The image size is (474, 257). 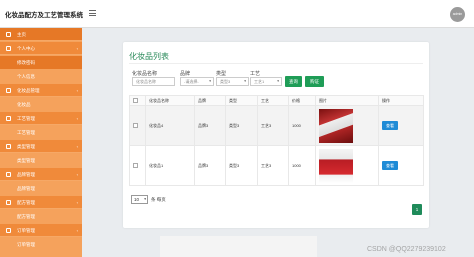 What do you see at coordinates (41, 188) in the screenshot?
I see `sidebar-item-brand: 品牌管理` at bounding box center [41, 188].